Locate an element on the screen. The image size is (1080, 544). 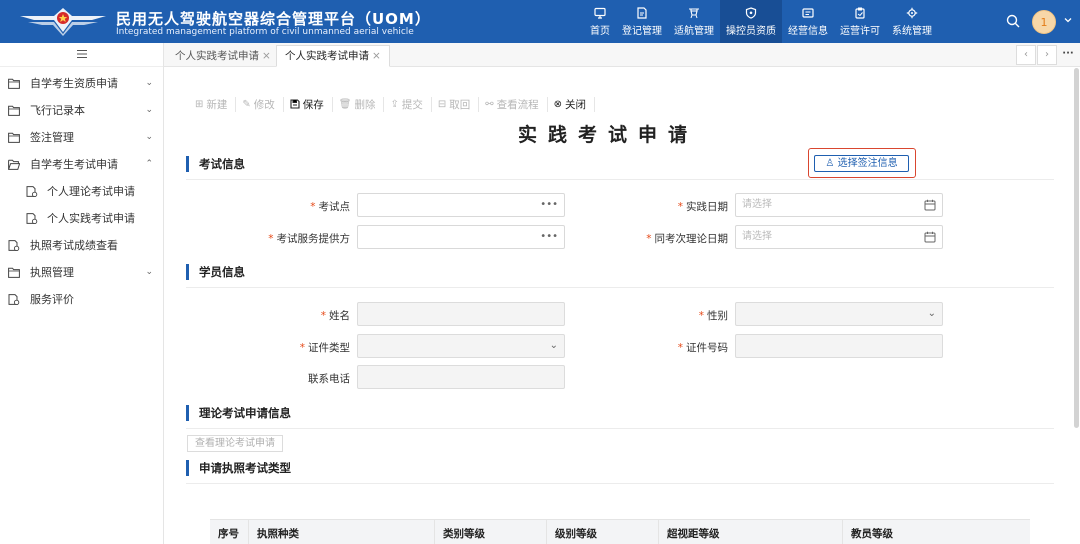
trash-icon: 🗑 is located at coordinates (345, 104).